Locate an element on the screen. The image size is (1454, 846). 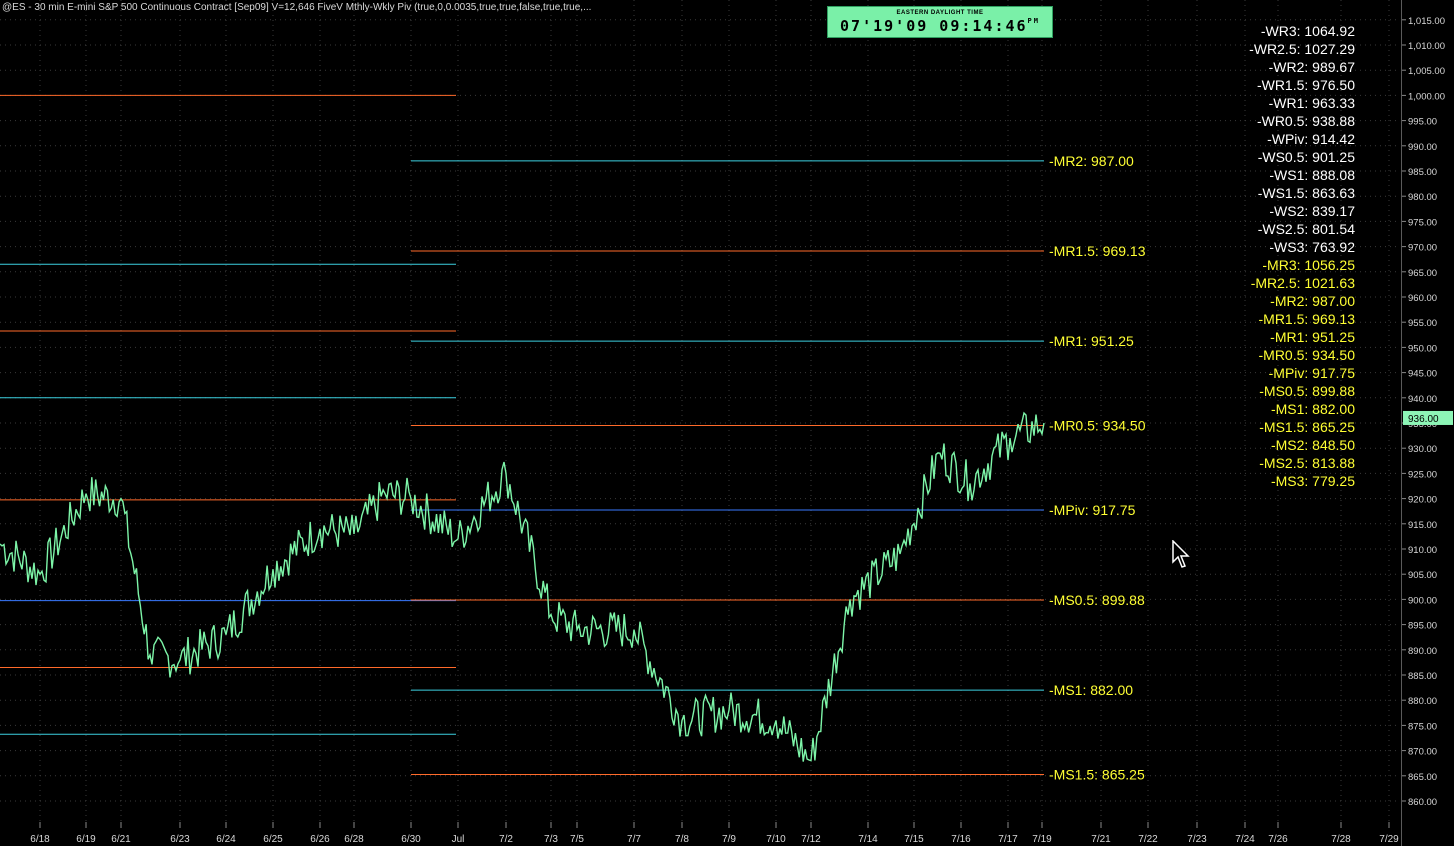
date-label: 7/5 is located at coordinates (577, 839).